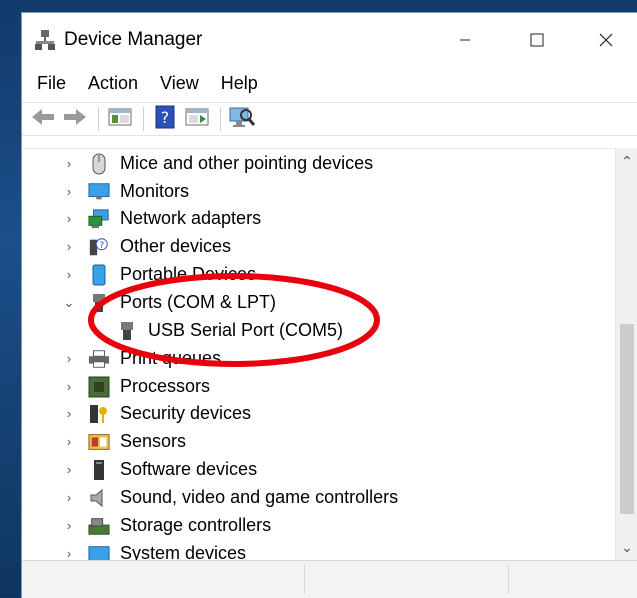 The height and width of the screenshot is (598, 637). What do you see at coordinates (318, 441) in the screenshot?
I see `tree-item-sensors: › Sensors` at bounding box center [318, 441].